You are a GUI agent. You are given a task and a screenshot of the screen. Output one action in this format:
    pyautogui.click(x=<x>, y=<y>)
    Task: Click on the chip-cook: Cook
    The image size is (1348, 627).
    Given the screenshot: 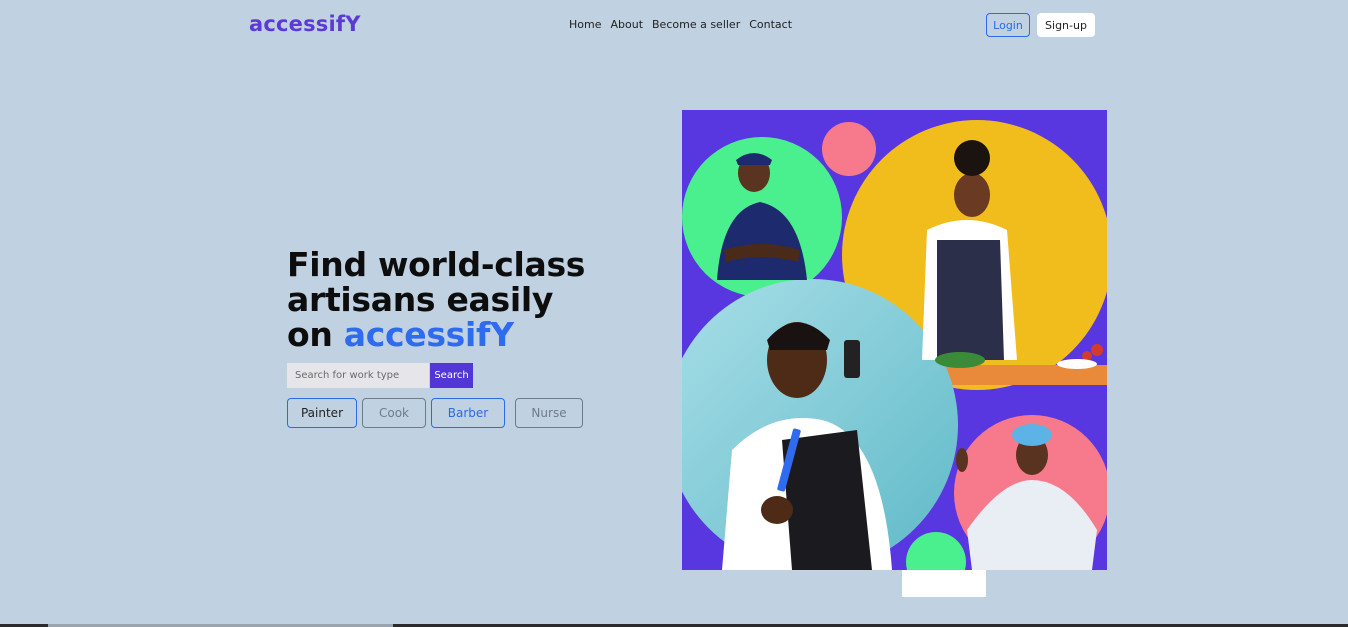 What is the action you would take?
    pyautogui.click(x=394, y=413)
    